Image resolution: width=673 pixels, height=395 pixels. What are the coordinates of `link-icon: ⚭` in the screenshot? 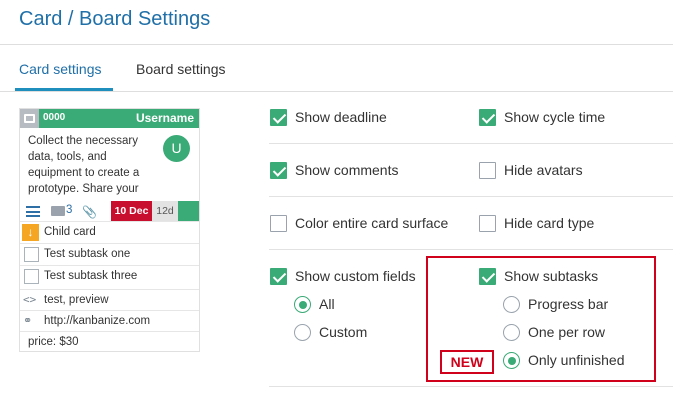 It's located at (28, 321).